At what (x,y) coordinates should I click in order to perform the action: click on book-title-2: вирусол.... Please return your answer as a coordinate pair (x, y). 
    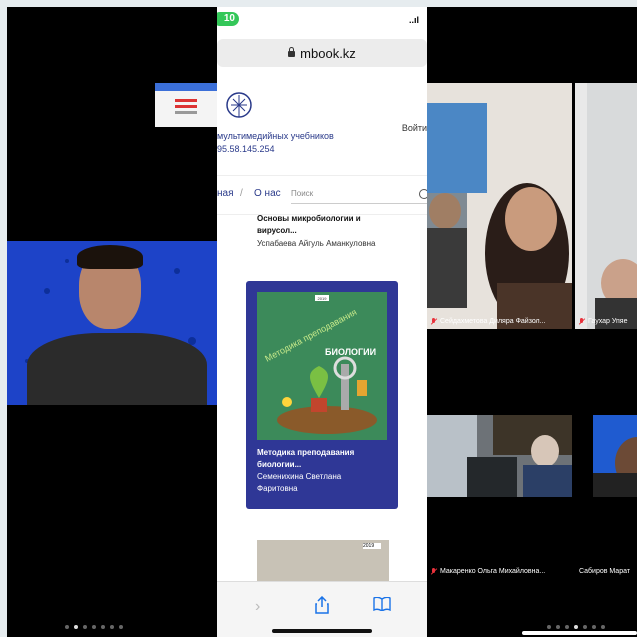
    Looking at the image, I should click on (277, 230).